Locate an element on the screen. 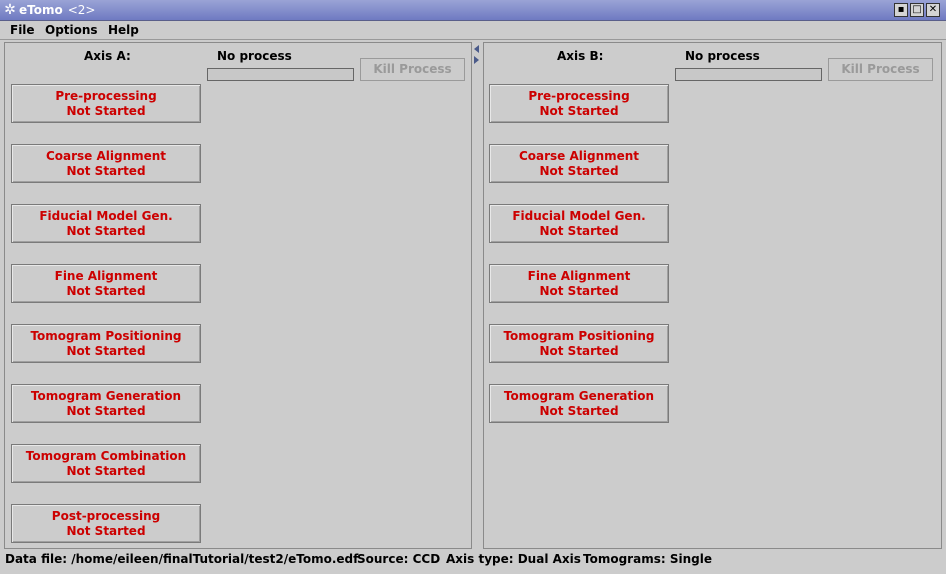 This screenshot has width=946, height=574. axis-b-tomogram-positioning-button: Tomogram Positioning Not Started is located at coordinates (579, 343).